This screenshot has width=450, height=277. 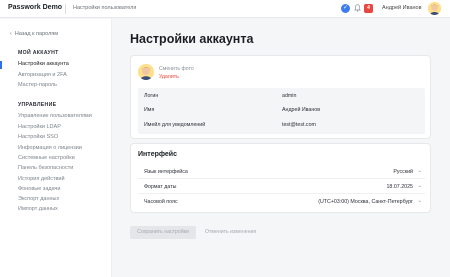 I want to click on active-indicator, so click(x=1, y=65).